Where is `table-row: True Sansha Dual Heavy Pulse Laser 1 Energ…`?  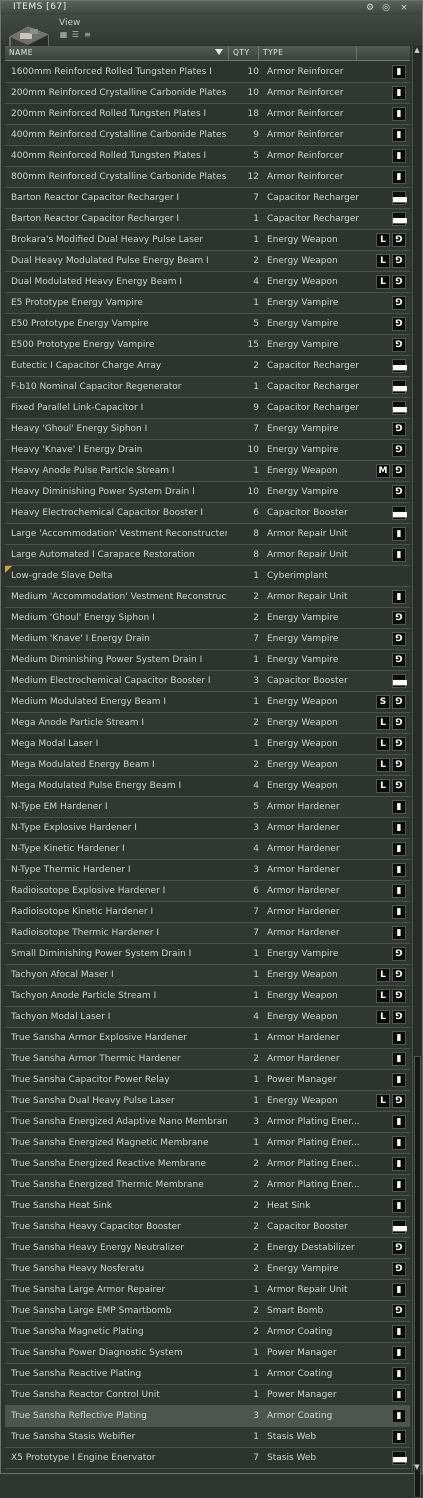 table-row: True Sansha Dual Heavy Pulse Laser 1 Energ… is located at coordinates (207, 1101).